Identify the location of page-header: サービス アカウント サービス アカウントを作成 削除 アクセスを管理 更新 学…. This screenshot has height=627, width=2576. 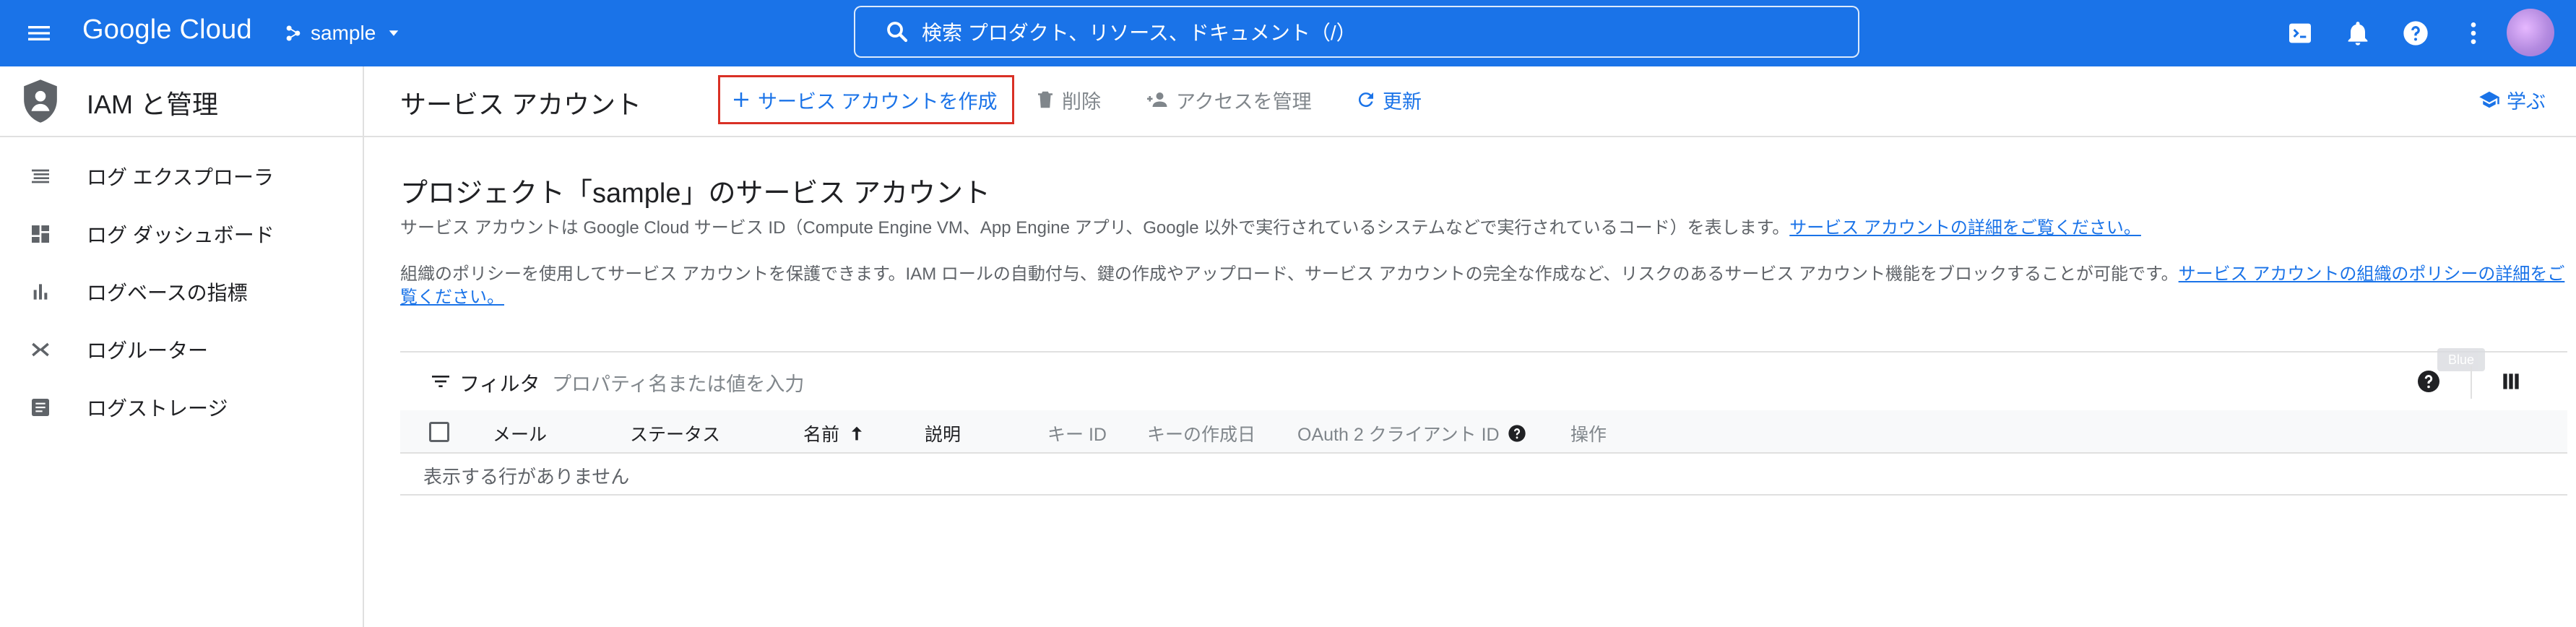
(1470, 102).